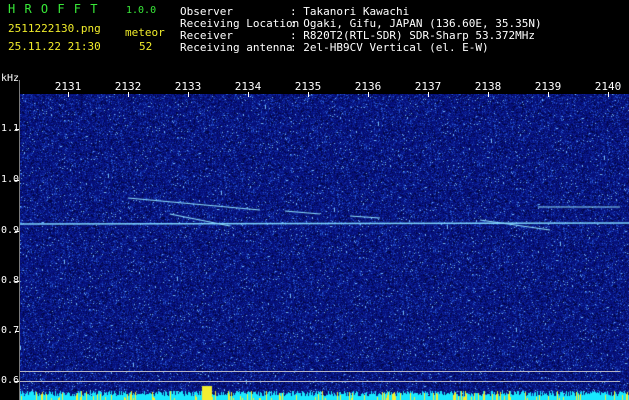 This screenshot has height=400, width=629. I want to click on reference-line-lower, so click(320, 381).